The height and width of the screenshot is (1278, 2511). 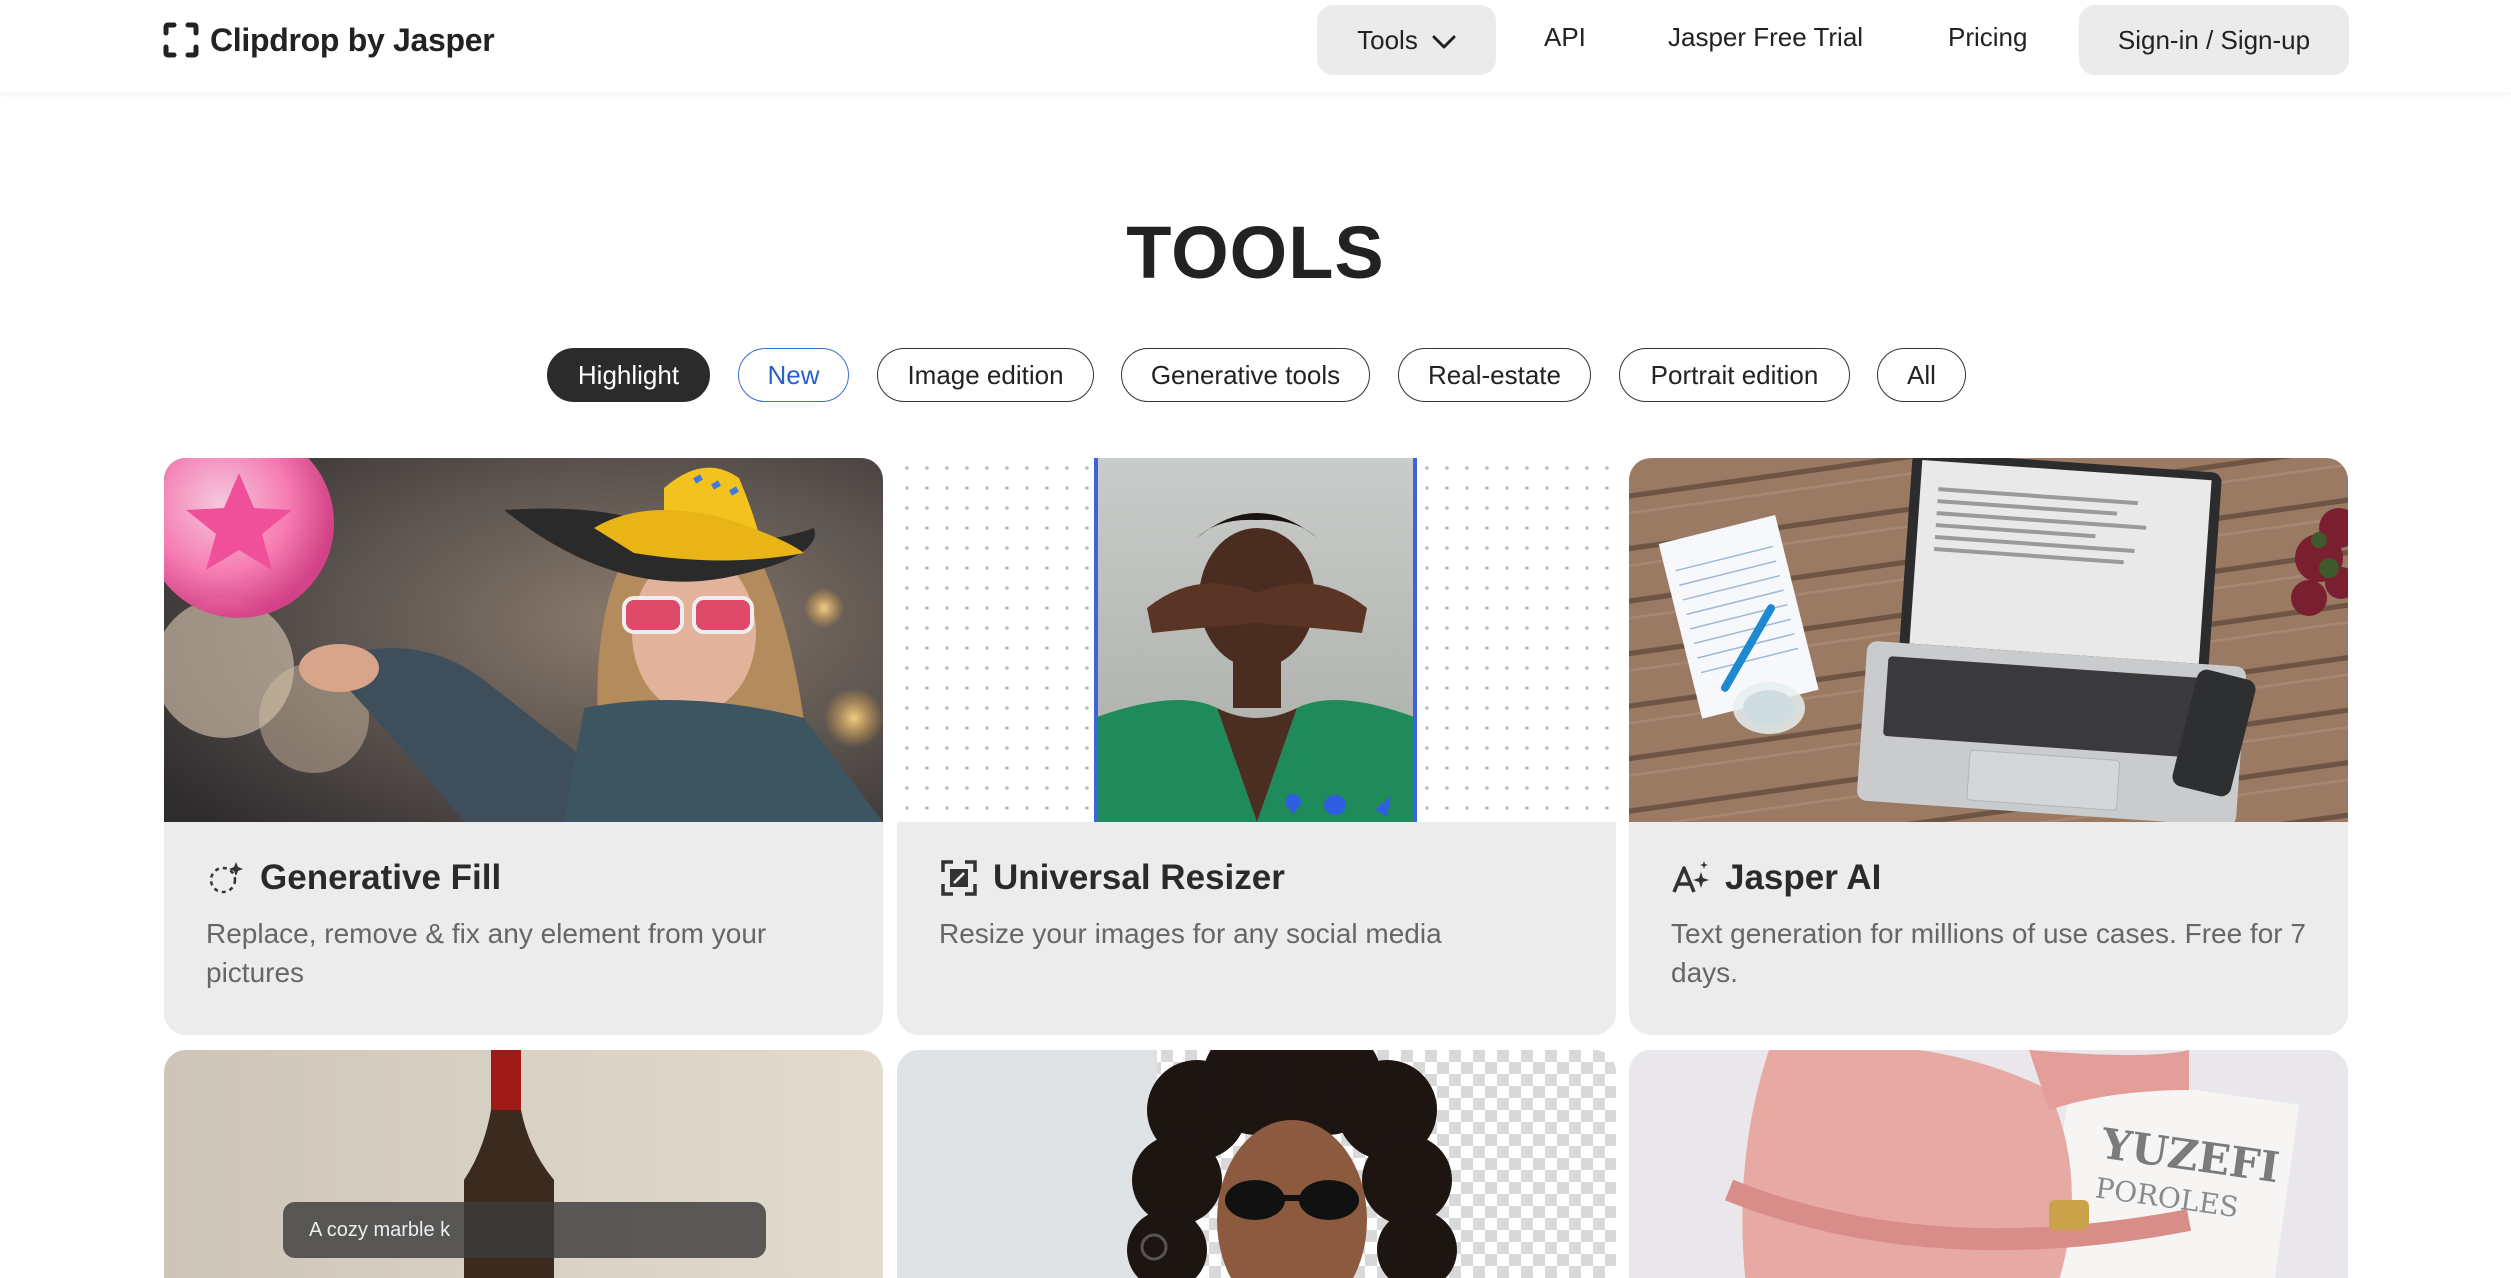 What do you see at coordinates (226, 878) in the screenshot?
I see `generative-fill-icon` at bounding box center [226, 878].